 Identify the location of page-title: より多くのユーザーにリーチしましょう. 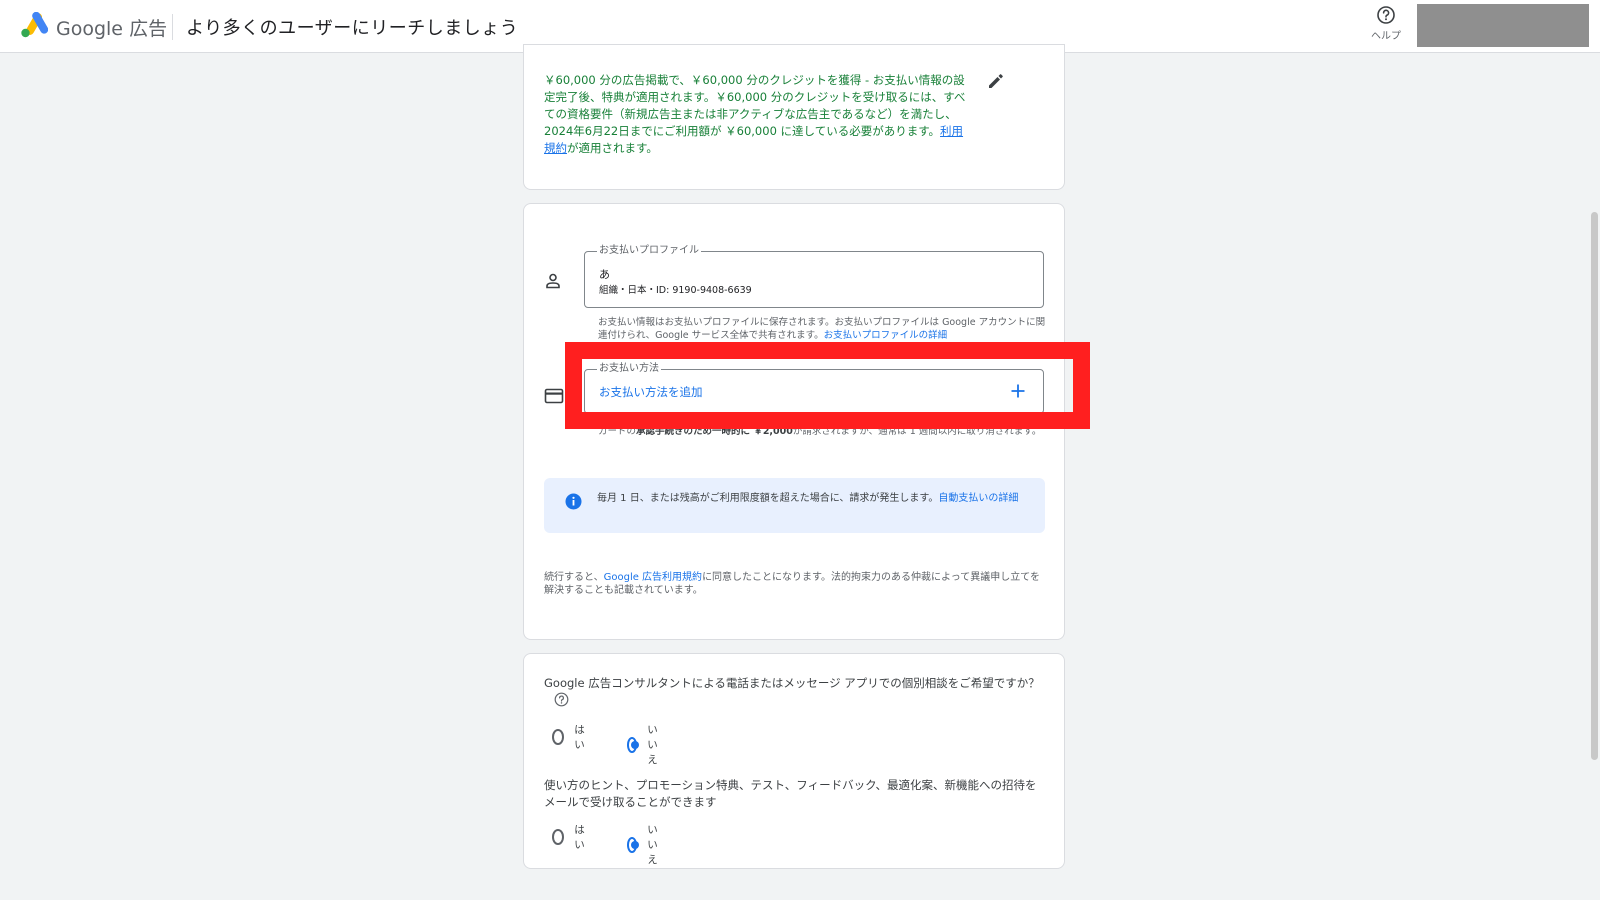
(352, 28).